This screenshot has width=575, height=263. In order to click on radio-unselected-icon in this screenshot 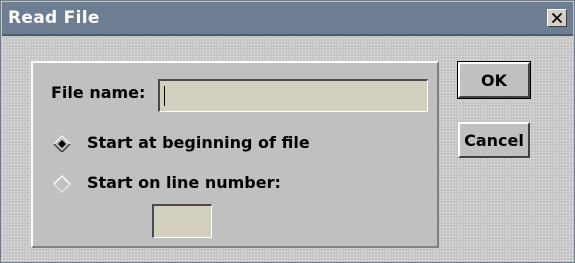, I will do `click(62, 184)`.